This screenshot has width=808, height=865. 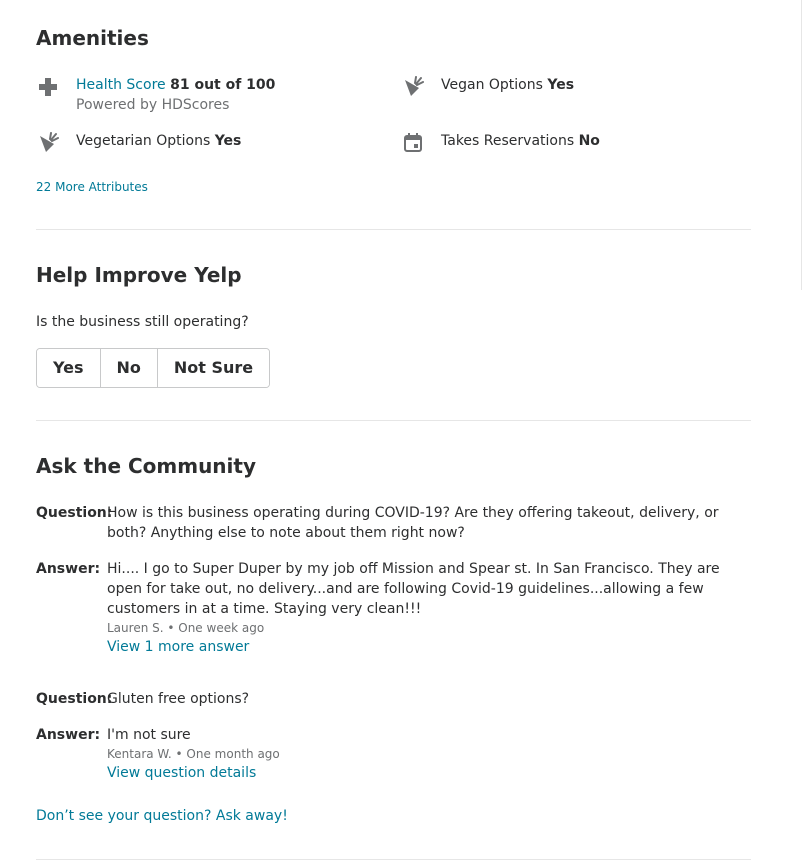 What do you see at coordinates (508, 141) in the screenshot?
I see `takes-reservations-label: Takes Reservations` at bounding box center [508, 141].